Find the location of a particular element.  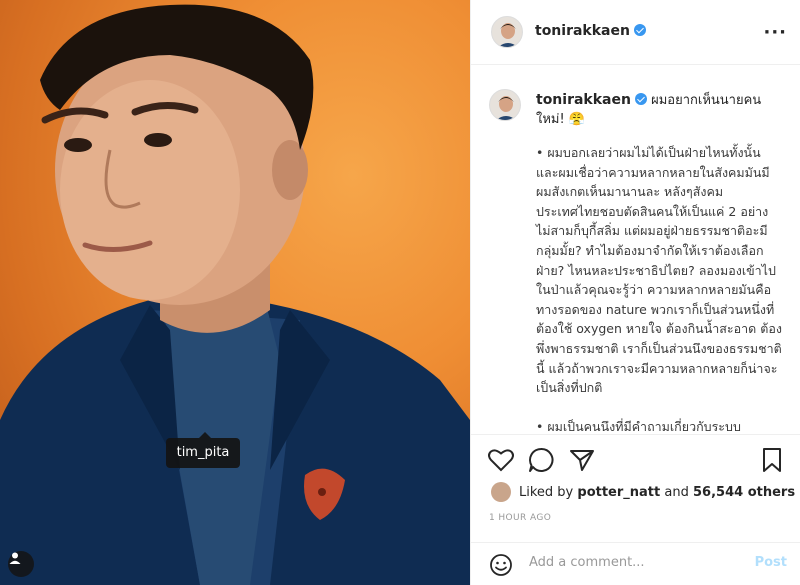

action-bar is located at coordinates (635, 460).